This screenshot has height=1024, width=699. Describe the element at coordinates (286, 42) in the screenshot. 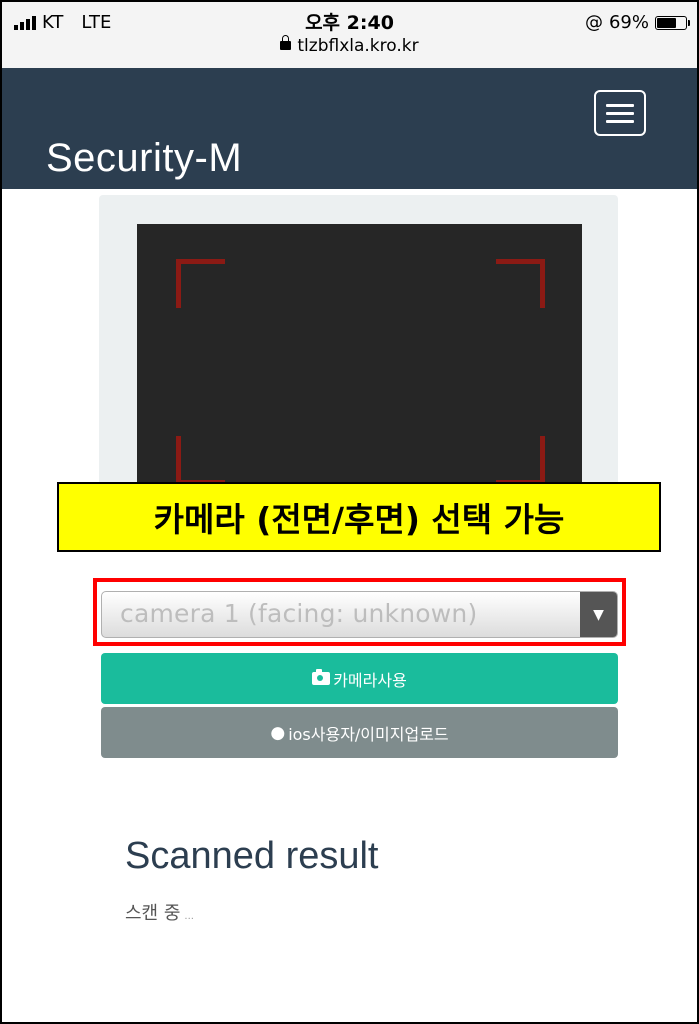

I see `lock-icon` at that location.